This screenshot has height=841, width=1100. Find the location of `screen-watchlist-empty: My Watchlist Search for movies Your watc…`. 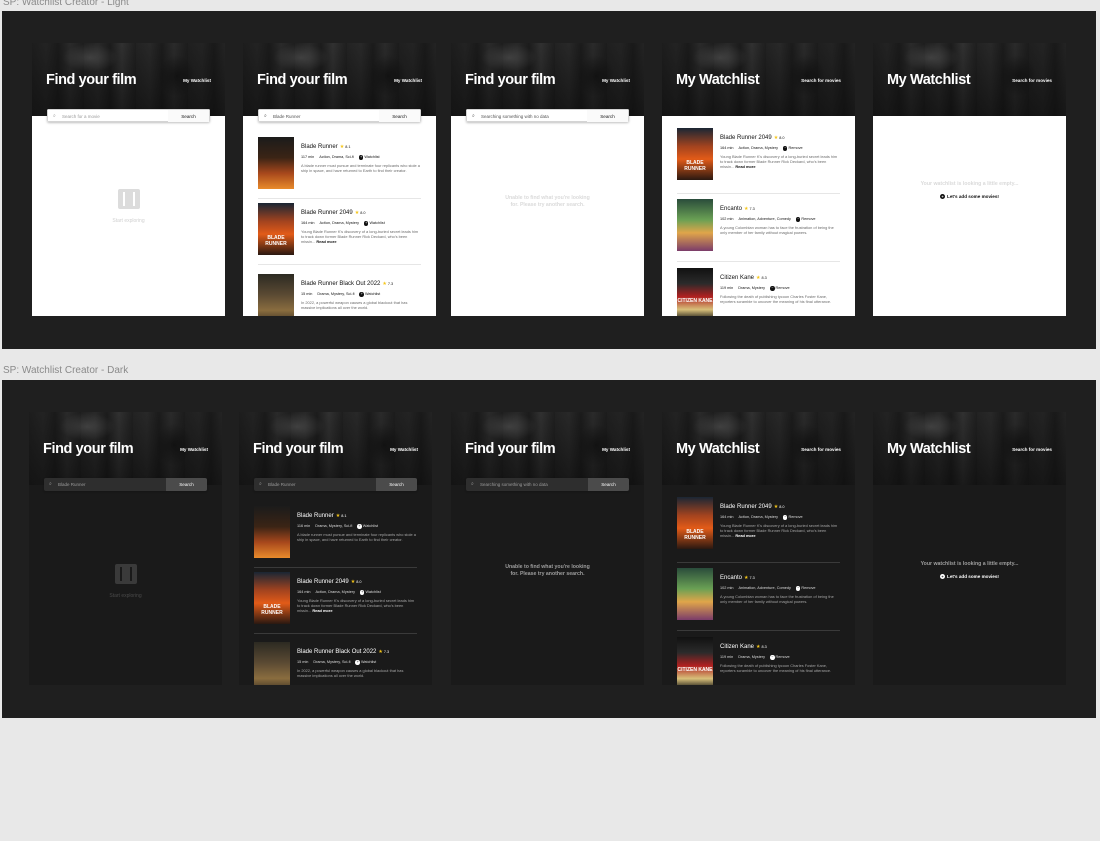

screen-watchlist-empty: My Watchlist Search for movies Your watc… is located at coordinates (969, 179).